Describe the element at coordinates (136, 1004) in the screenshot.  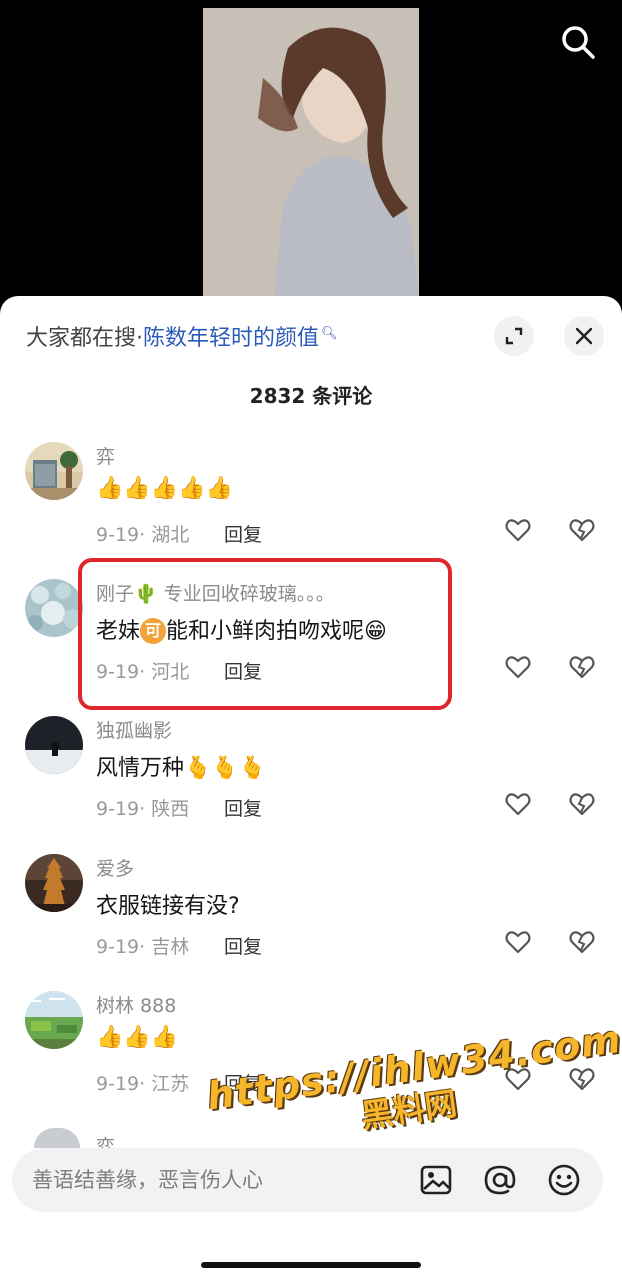
I see `comment-username: 树林 888` at that location.